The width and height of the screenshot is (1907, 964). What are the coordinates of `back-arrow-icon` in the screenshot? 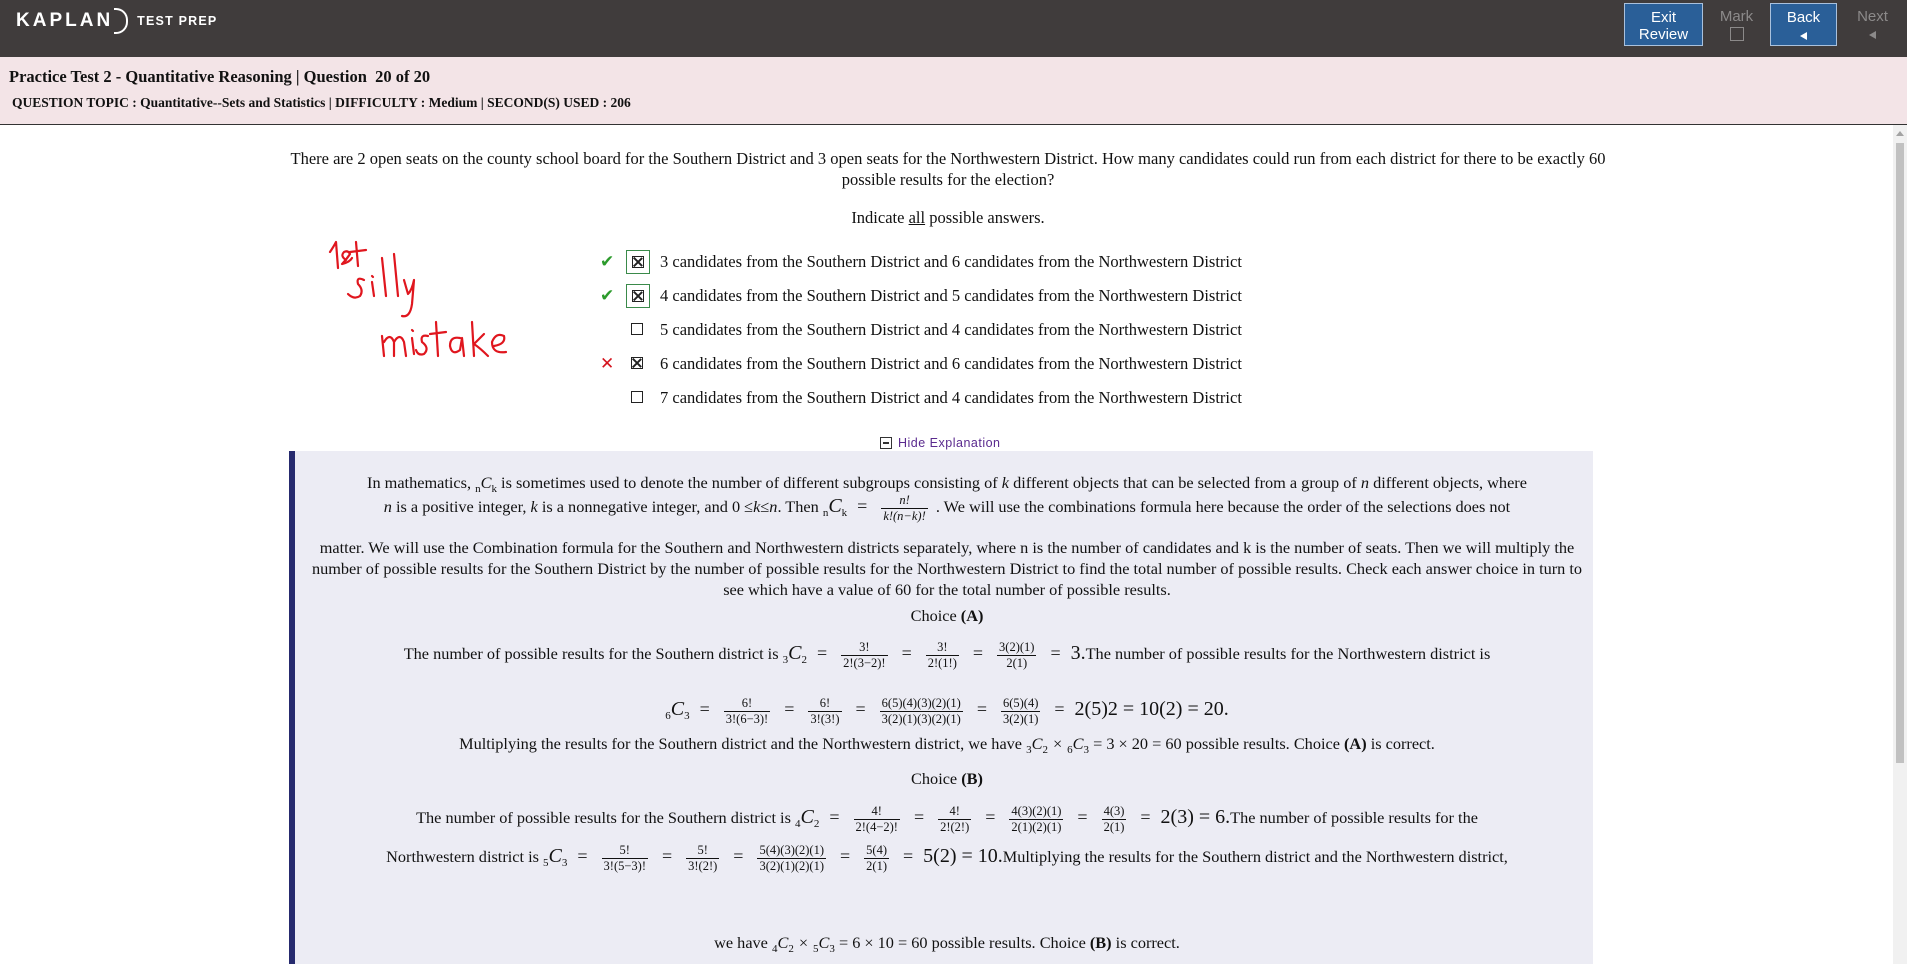 It's located at (1803, 36).